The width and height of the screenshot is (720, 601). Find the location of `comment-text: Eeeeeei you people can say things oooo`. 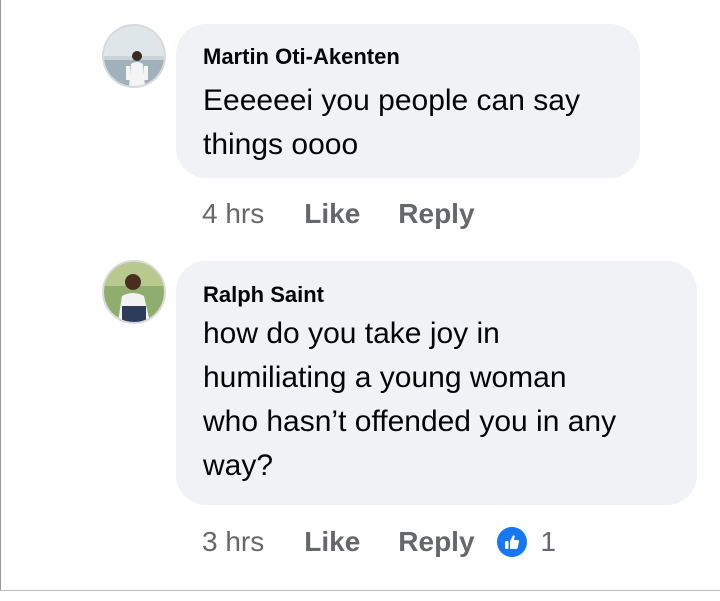

comment-text: Eeeeeei you people can say things oooo is located at coordinates (391, 123).